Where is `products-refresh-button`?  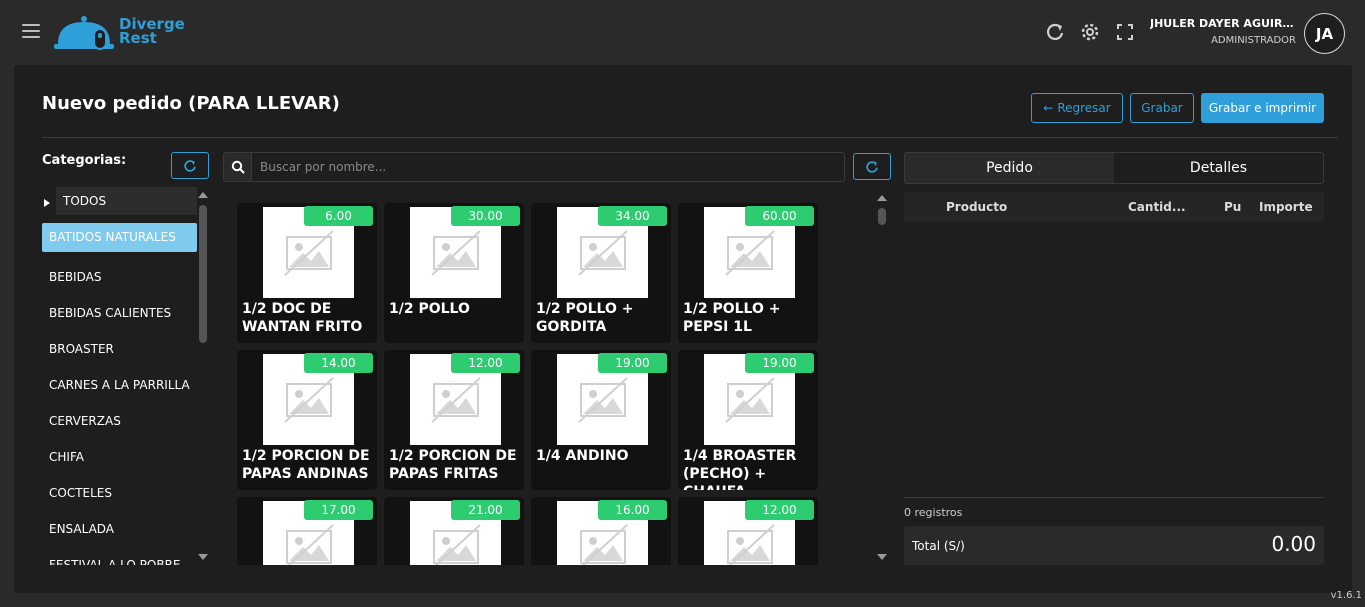
products-refresh-button is located at coordinates (872, 166).